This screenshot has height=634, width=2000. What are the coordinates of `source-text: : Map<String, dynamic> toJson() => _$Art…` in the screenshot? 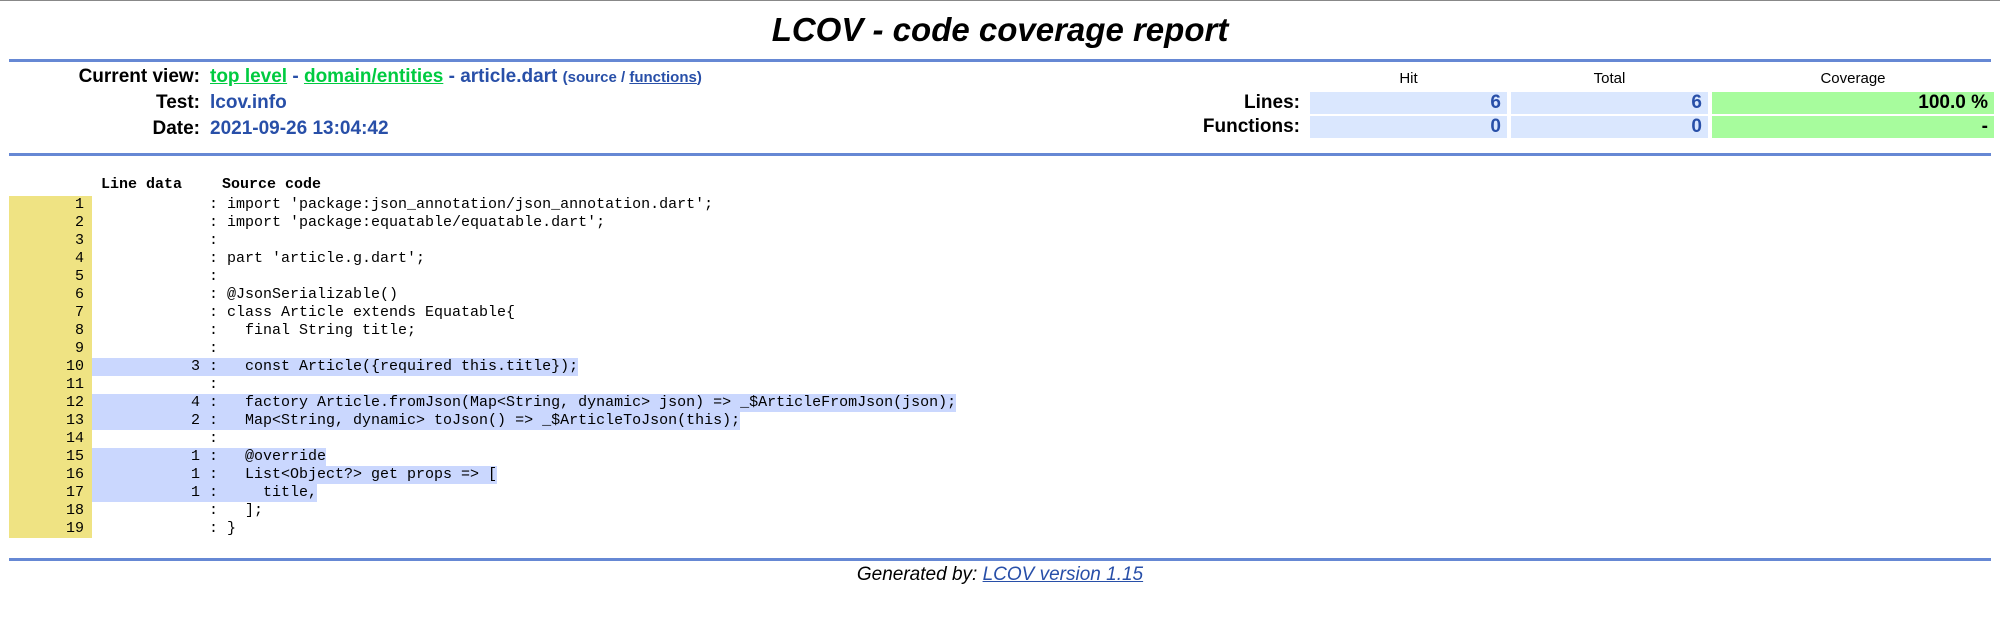 It's located at (470, 421).